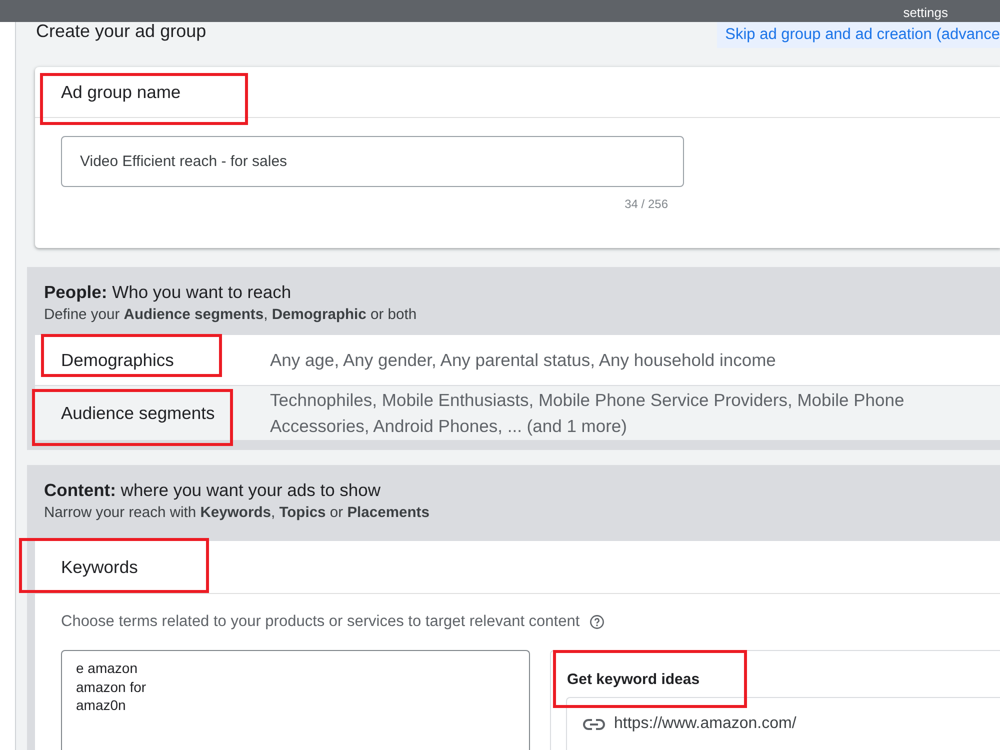 The height and width of the screenshot is (750, 1000). What do you see at coordinates (117, 360) in the screenshot?
I see `row-label: Demographics` at bounding box center [117, 360].